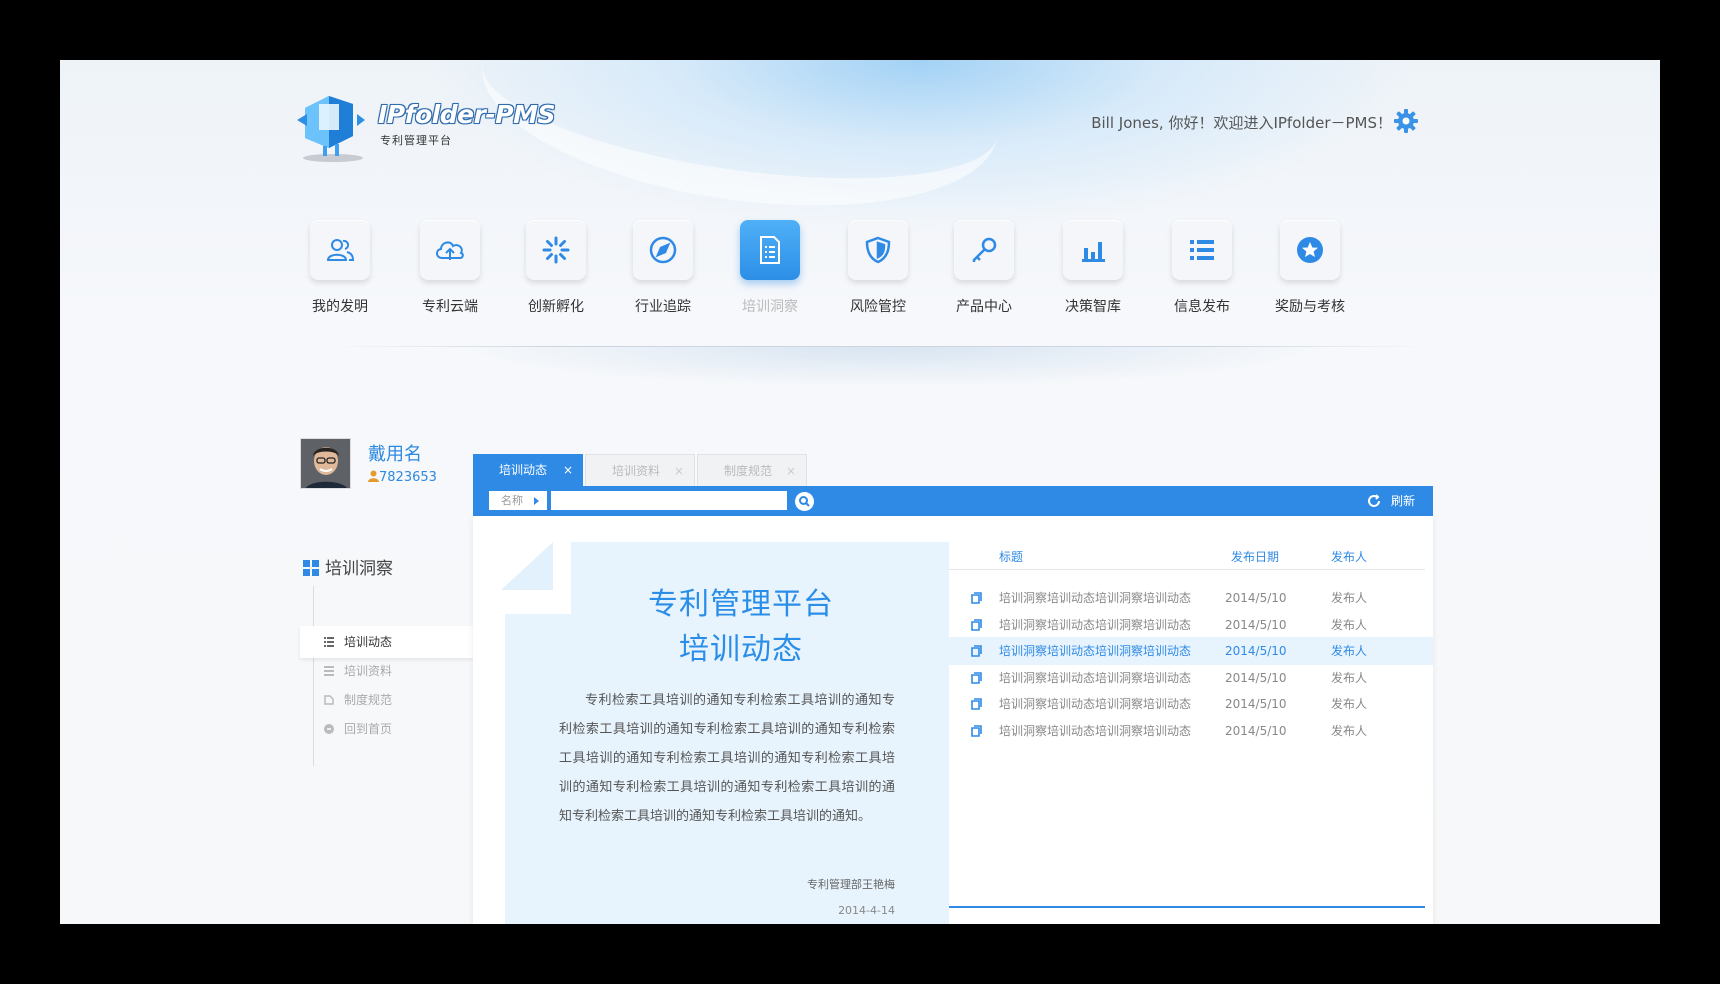  Describe the element at coordinates (340, 250) in the screenshot. I see `users-icon` at that location.